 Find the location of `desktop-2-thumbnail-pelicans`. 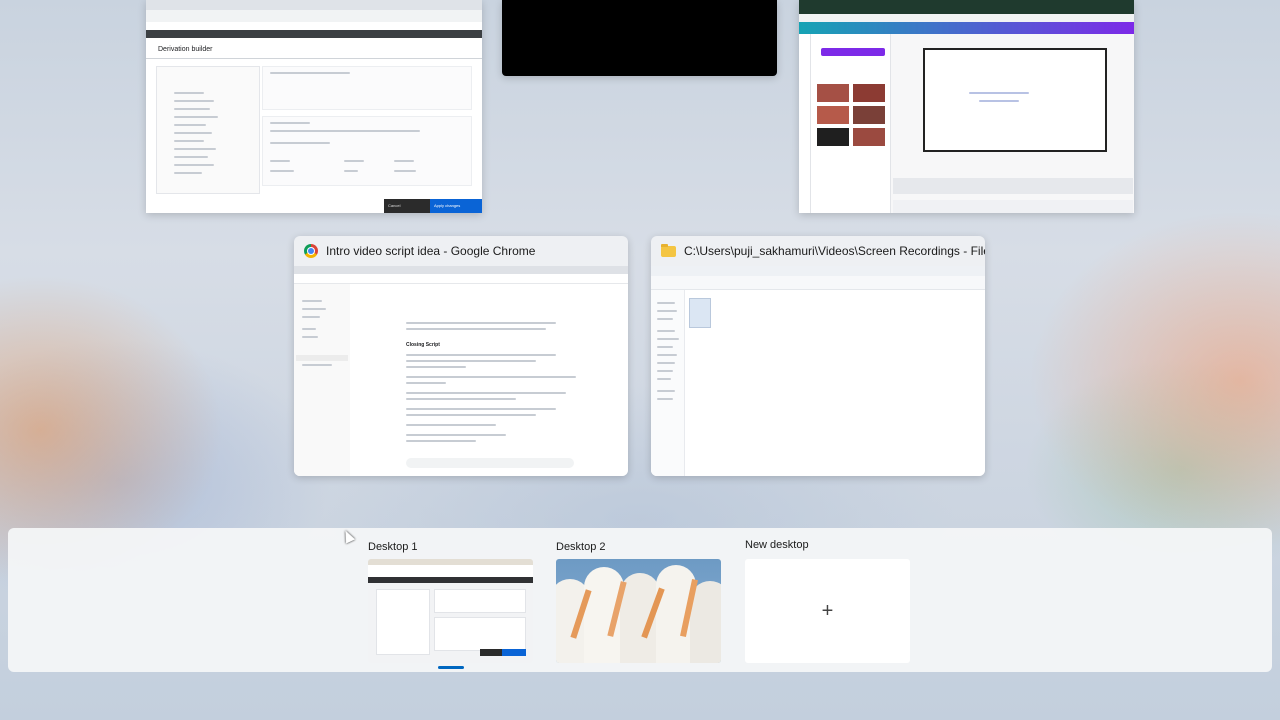

desktop-2-thumbnail-pelicans is located at coordinates (638, 611).